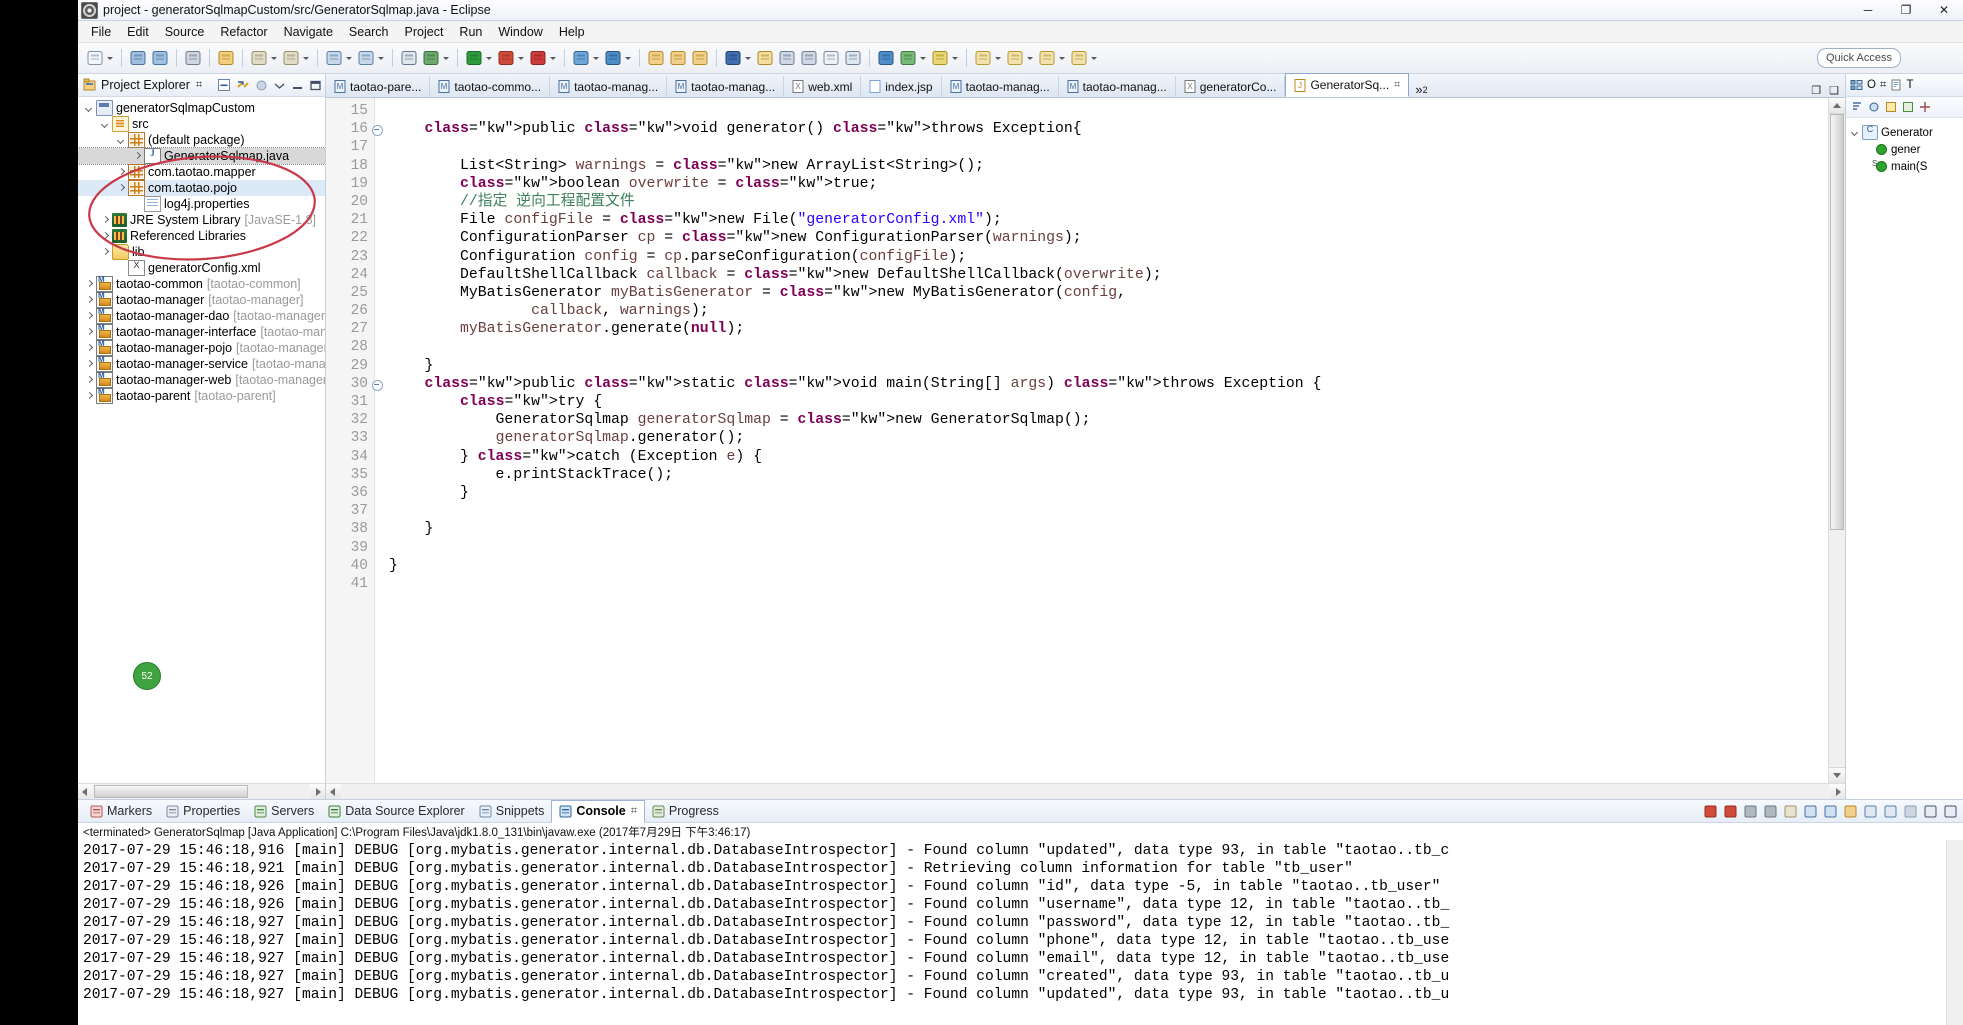 The width and height of the screenshot is (1963, 1025). Describe the element at coordinates (201, 204) in the screenshot. I see `tree-item: log4j.properties` at that location.